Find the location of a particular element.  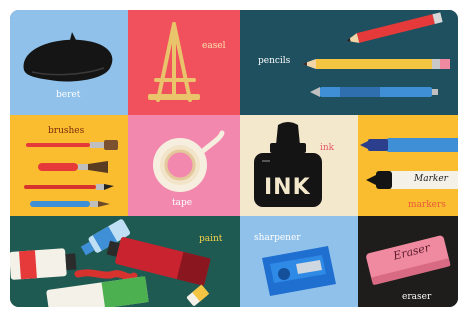

sharpener-icon is located at coordinates (299, 271).